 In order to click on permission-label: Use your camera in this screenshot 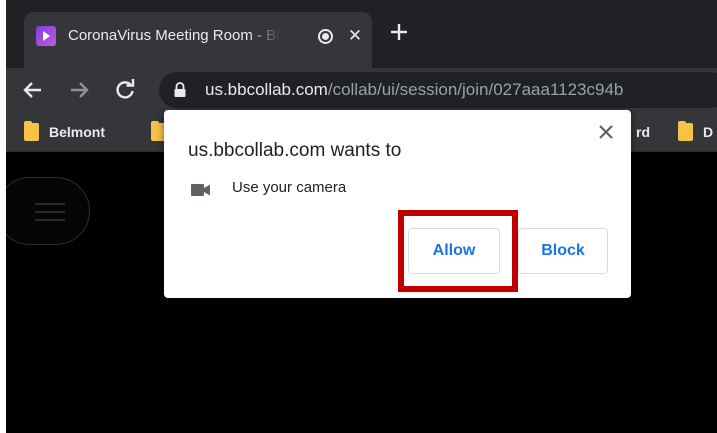, I will do `click(289, 187)`.